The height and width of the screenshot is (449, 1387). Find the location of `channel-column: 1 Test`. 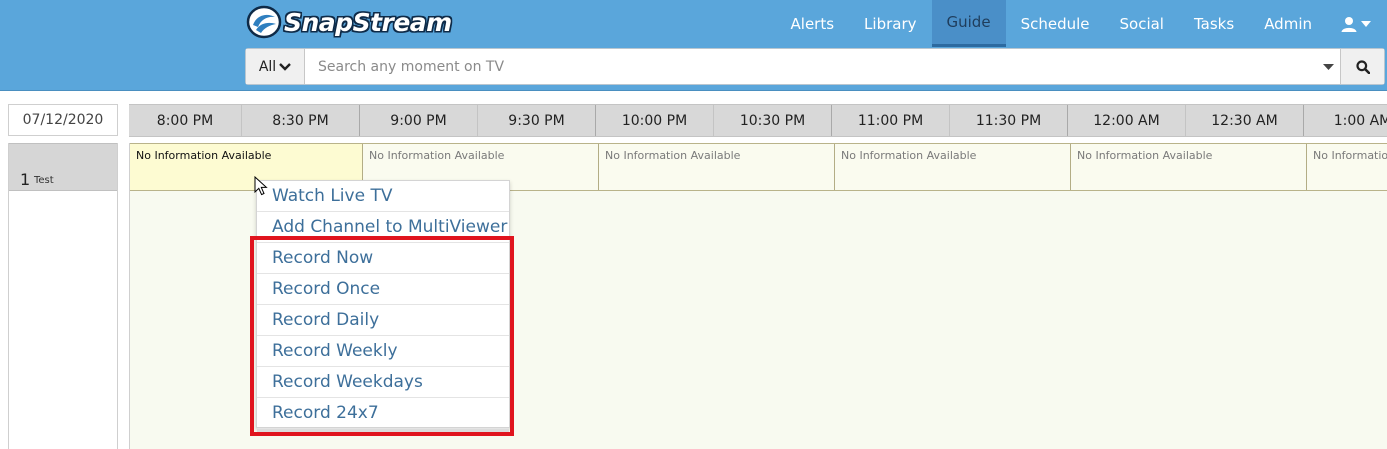

channel-column: 1 Test is located at coordinates (63, 296).